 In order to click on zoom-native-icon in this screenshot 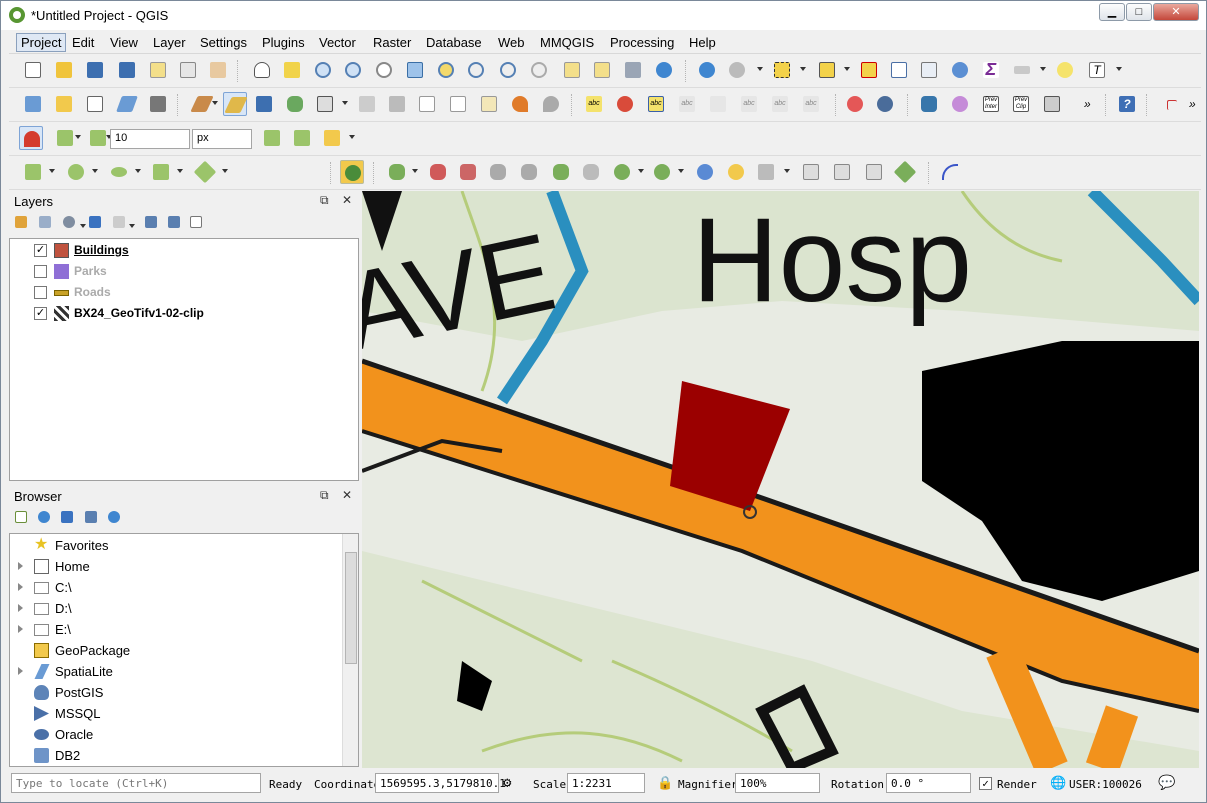, I will do `click(384, 70)`.